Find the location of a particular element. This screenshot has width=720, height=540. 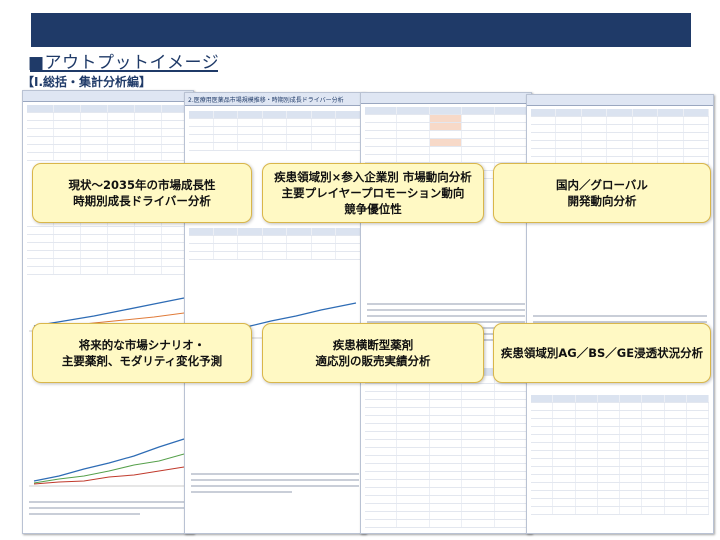

callout-development-trends: 国内／グローバル 開発動向分析 is located at coordinates (602, 193).